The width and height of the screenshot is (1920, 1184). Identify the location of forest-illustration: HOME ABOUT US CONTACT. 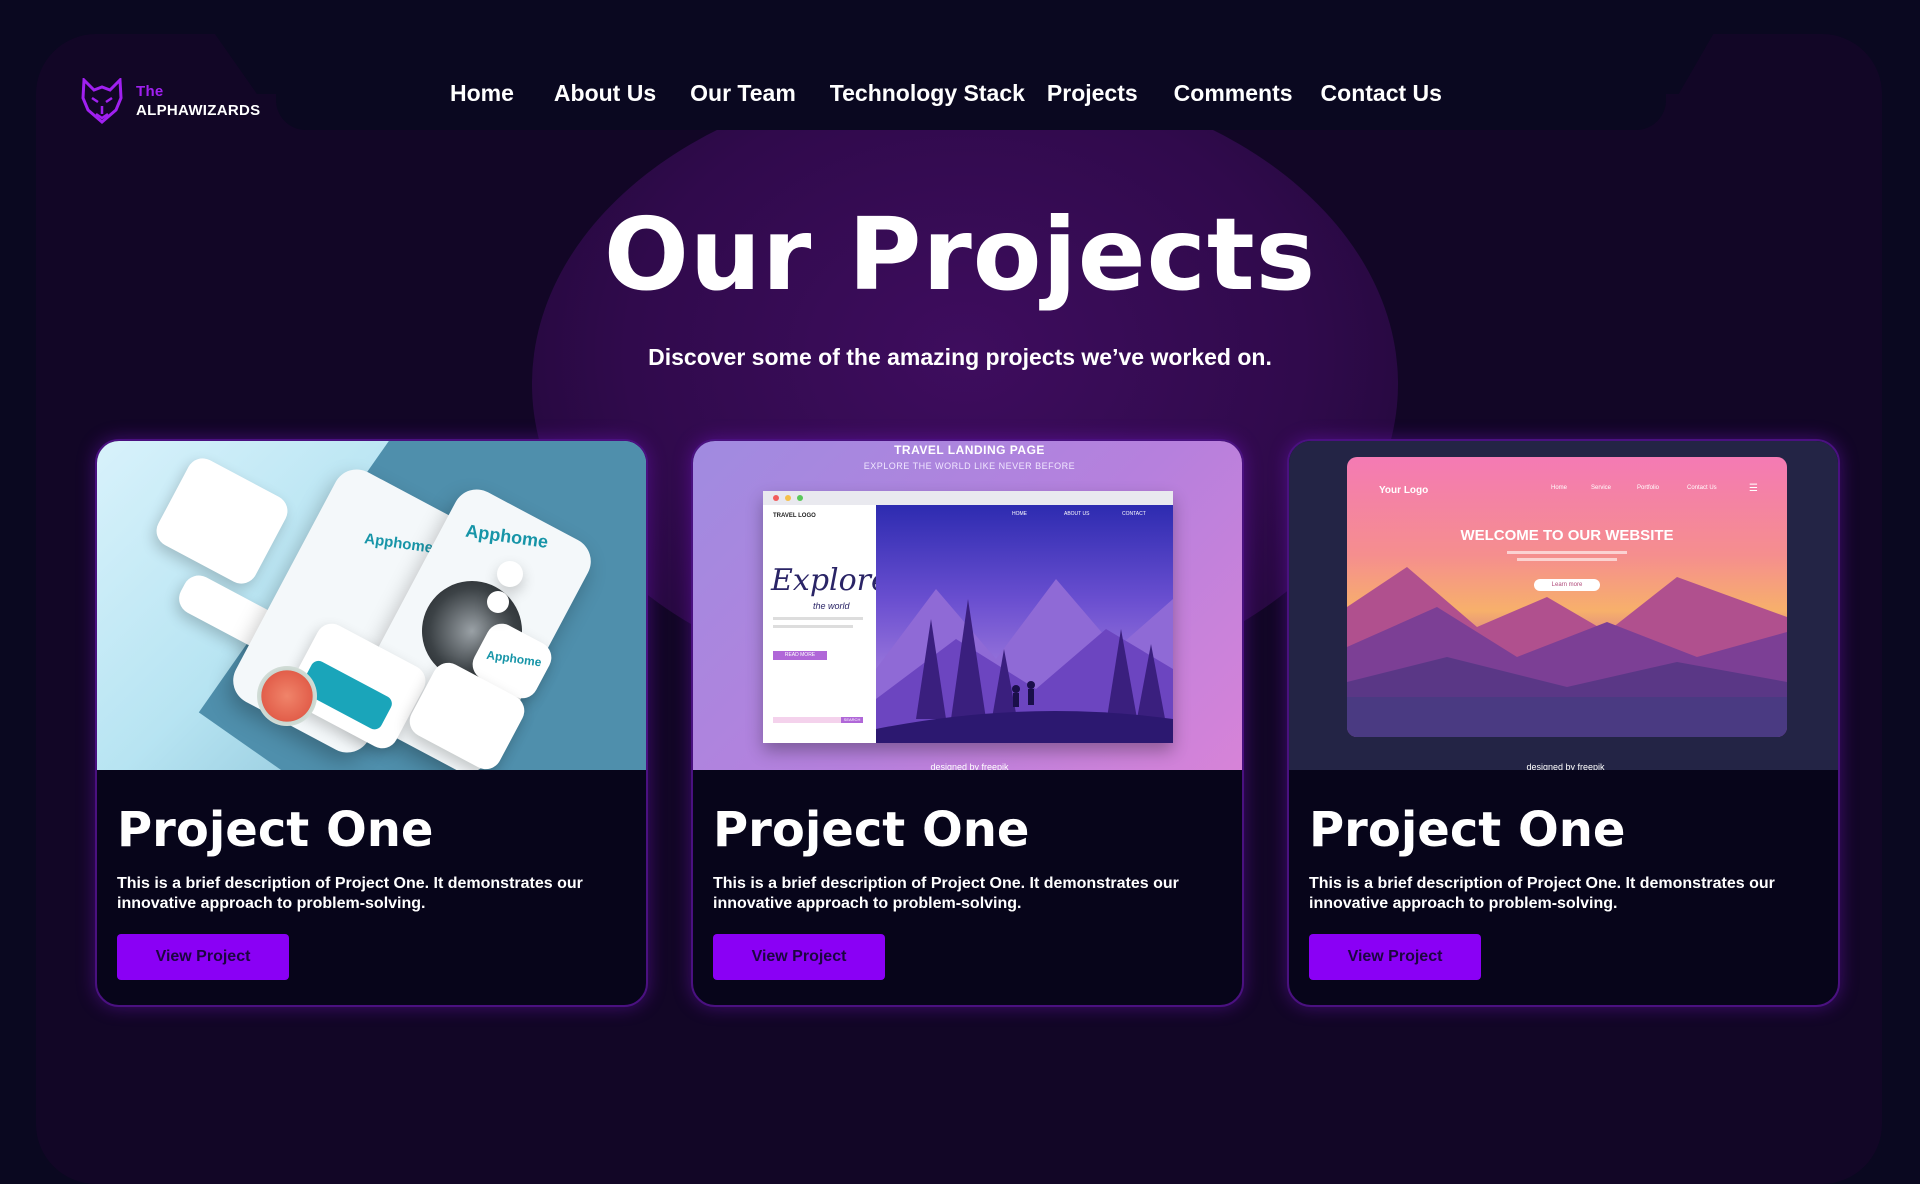
(1024, 624).